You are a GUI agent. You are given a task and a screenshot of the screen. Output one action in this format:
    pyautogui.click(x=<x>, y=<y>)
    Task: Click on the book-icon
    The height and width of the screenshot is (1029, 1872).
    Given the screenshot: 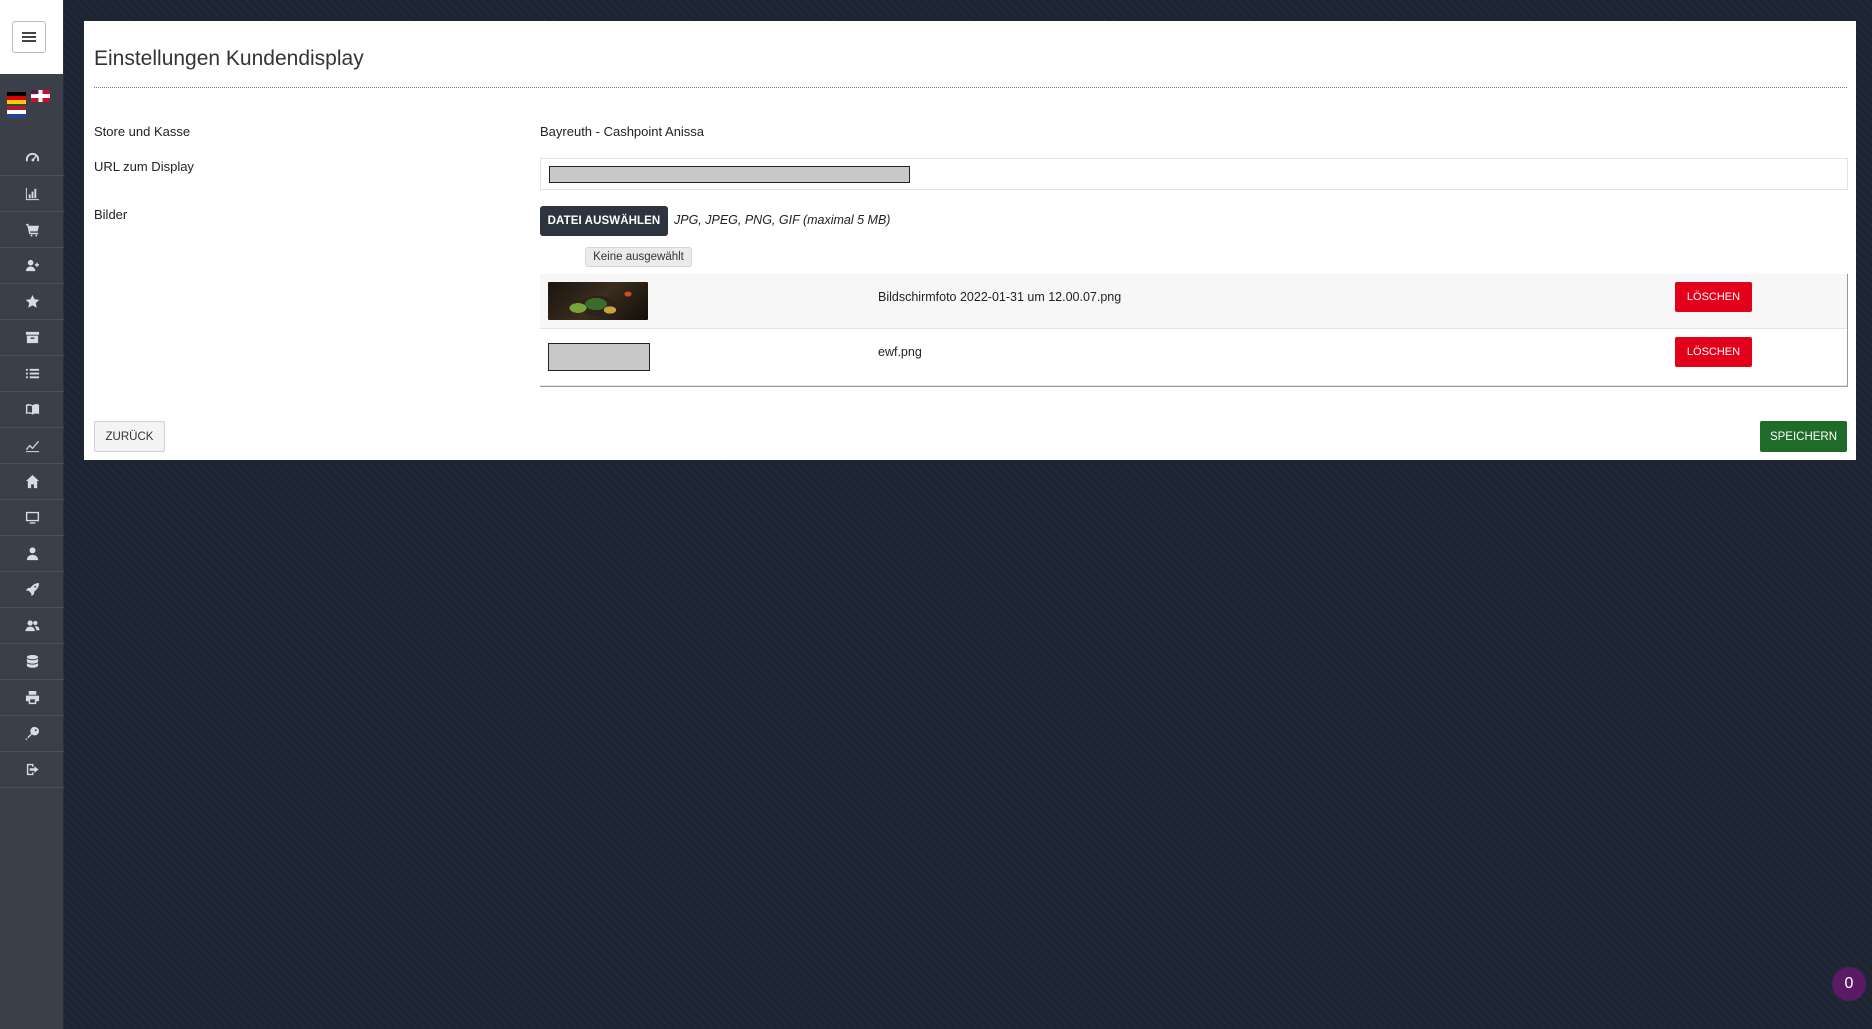 What is the action you would take?
    pyautogui.click(x=32, y=409)
    